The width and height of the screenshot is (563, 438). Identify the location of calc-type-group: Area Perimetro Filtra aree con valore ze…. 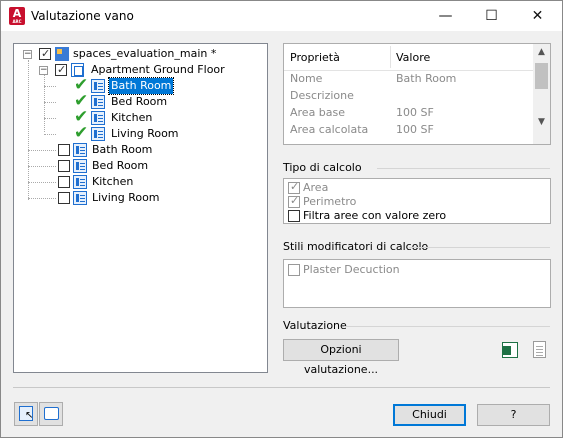
(417, 201).